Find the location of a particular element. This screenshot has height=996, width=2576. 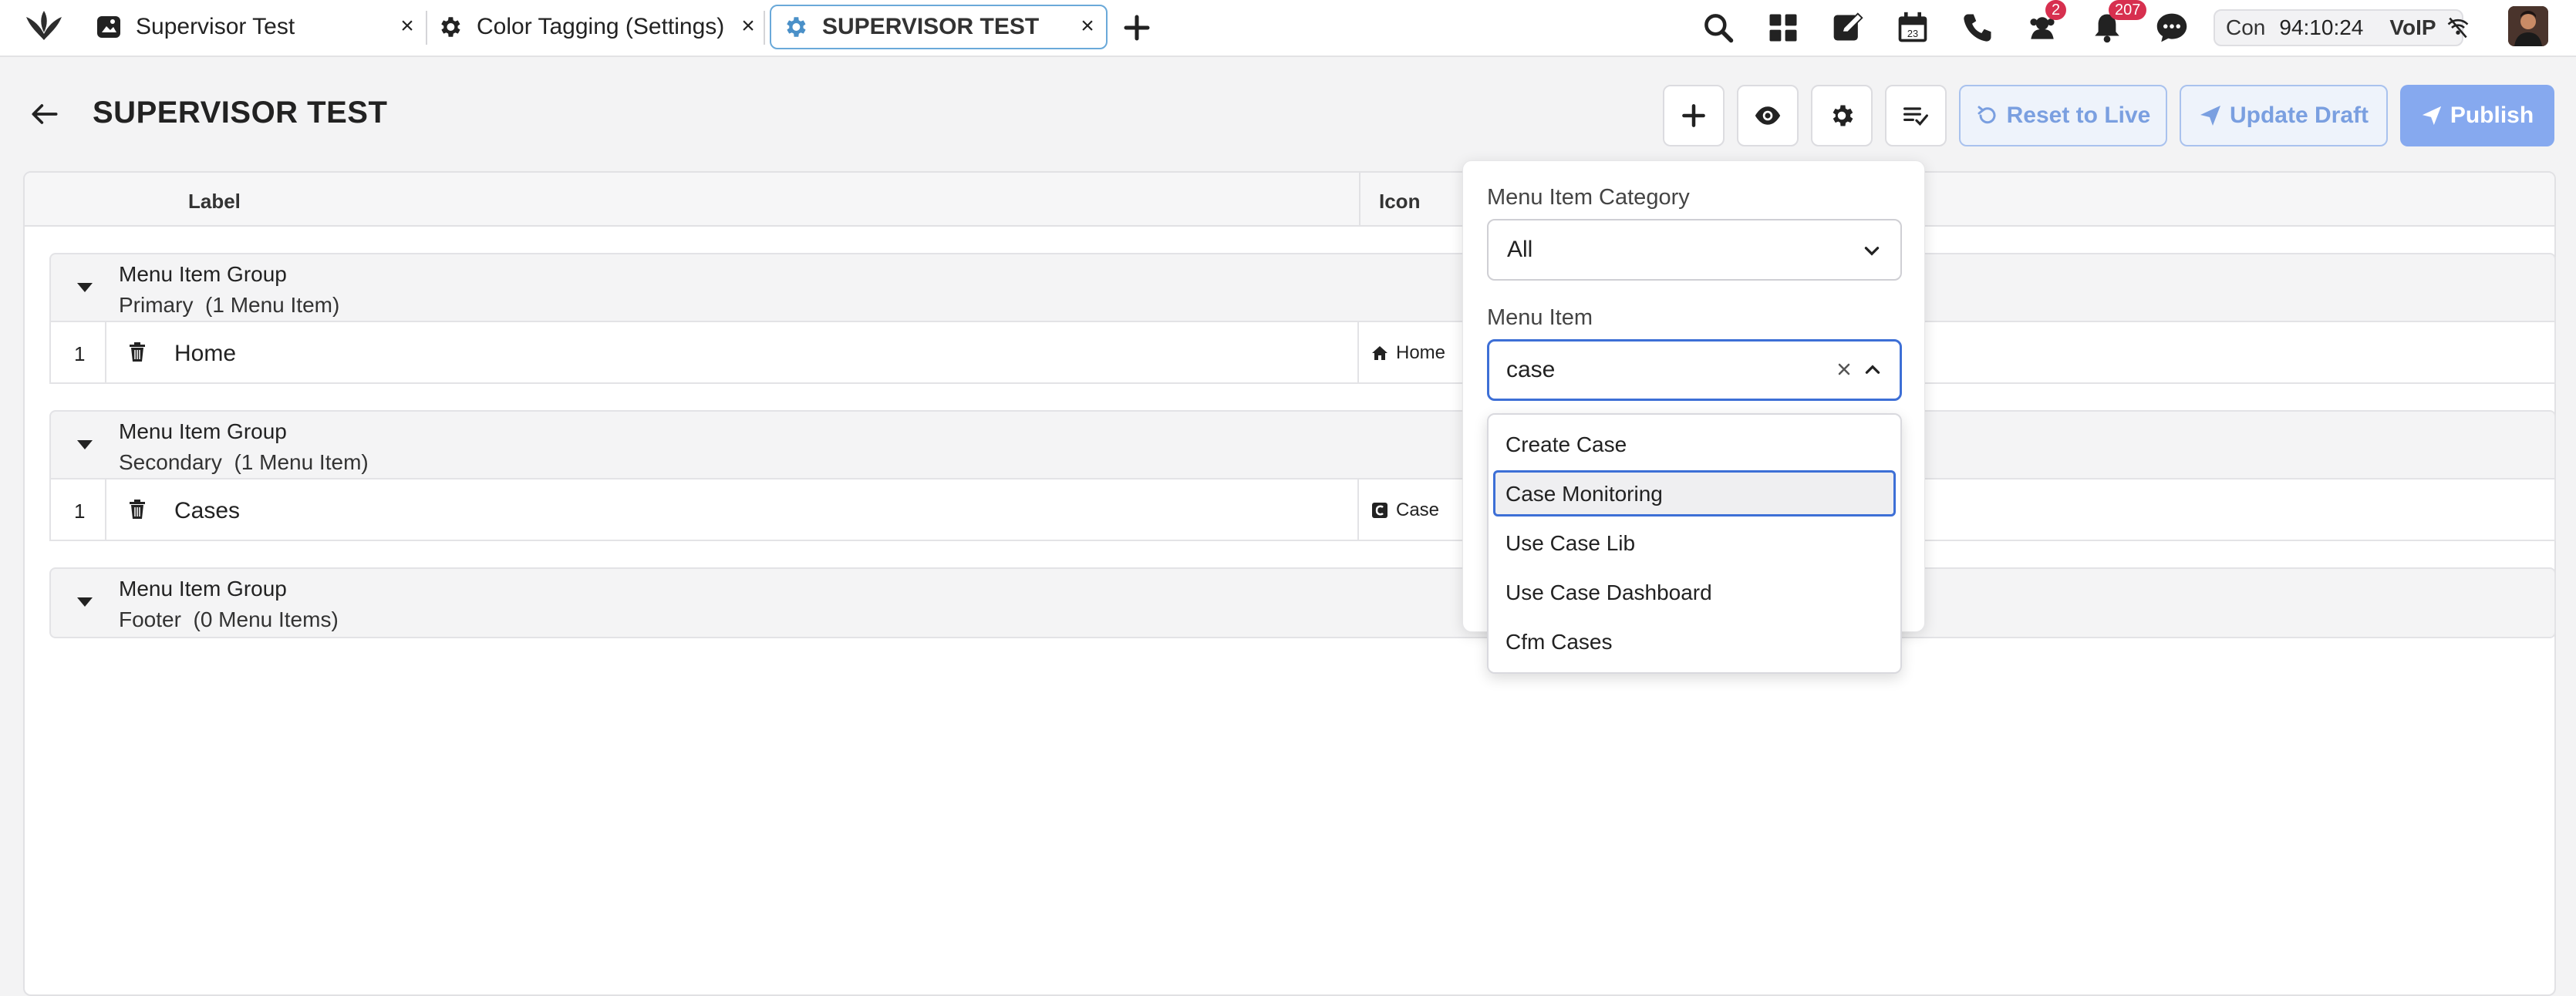

option-cfm-cases: Cfm Cases is located at coordinates (1558, 642).